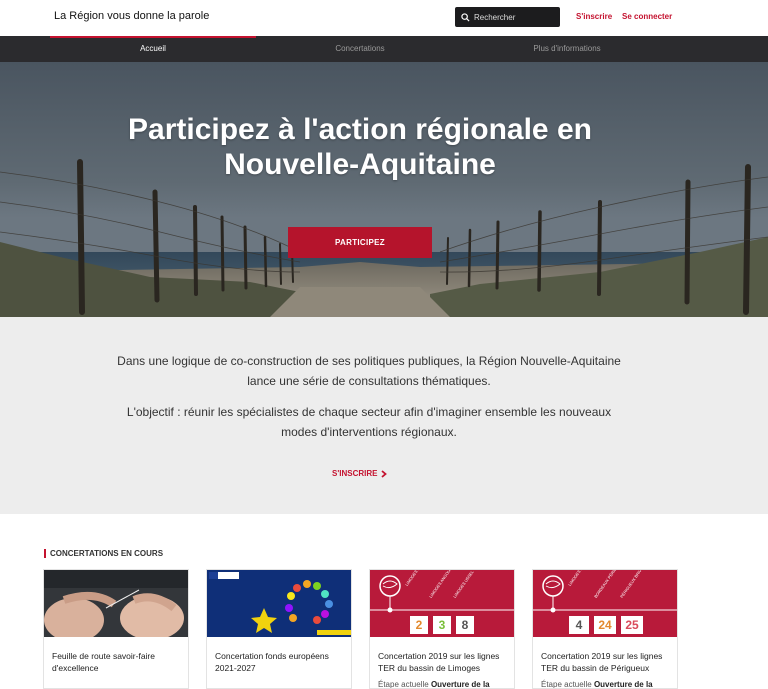  I want to click on line-number-badge: 2, so click(419, 625).